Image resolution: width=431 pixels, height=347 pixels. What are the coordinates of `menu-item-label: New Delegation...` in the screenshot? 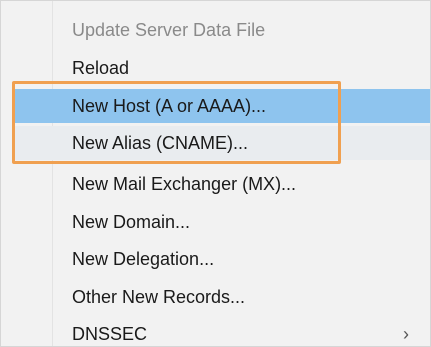 It's located at (143, 259).